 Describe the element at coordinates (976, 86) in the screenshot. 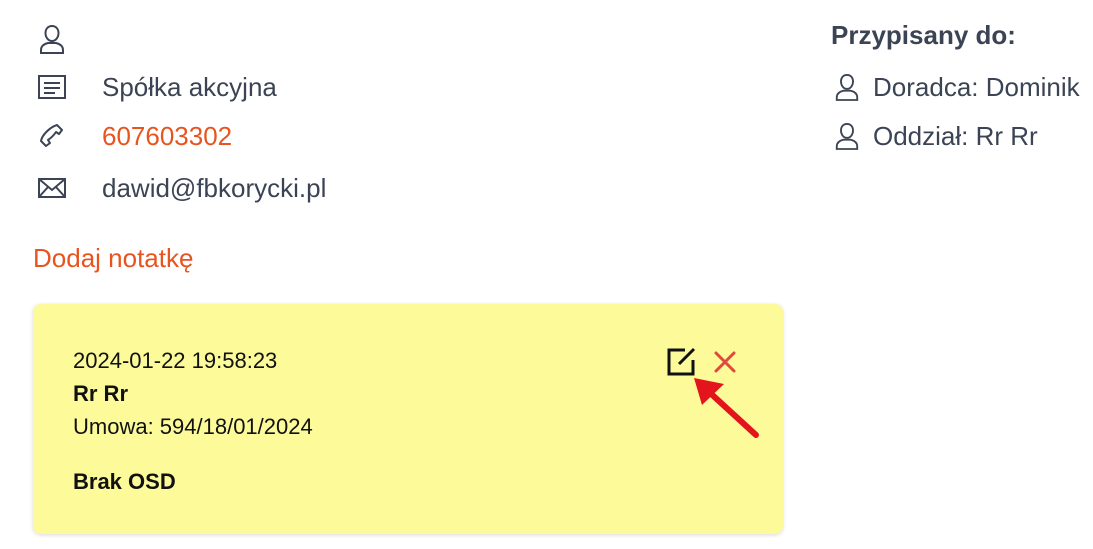

I see `advisor-label: Doradca: Dominik` at that location.